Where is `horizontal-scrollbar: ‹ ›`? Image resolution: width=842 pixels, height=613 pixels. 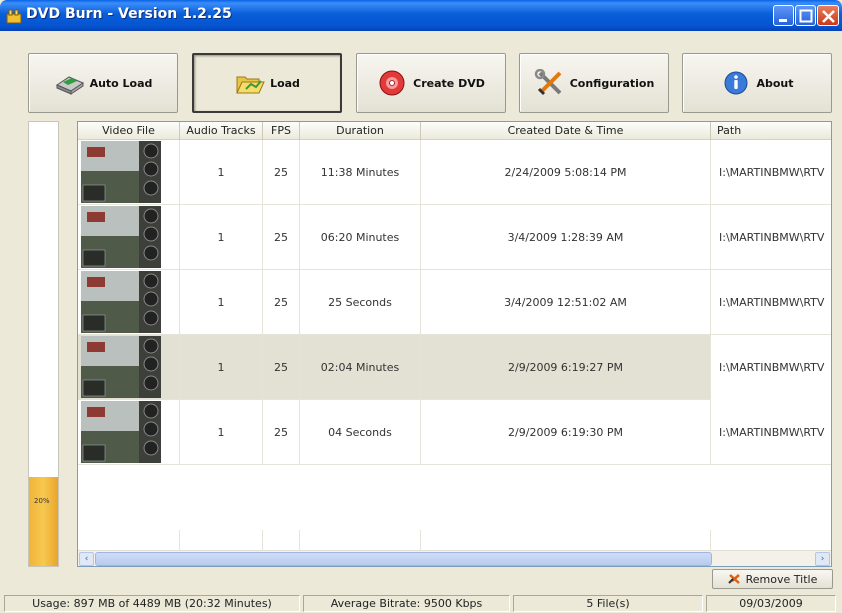 horizontal-scrollbar: ‹ › is located at coordinates (454, 558).